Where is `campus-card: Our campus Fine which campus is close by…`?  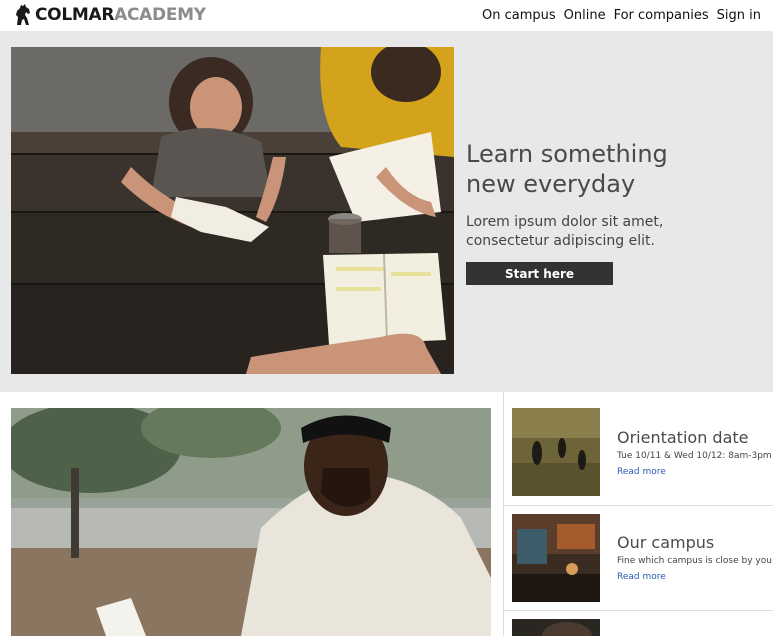
campus-card: Our campus Fine which campus is close by… is located at coordinates (638, 558).